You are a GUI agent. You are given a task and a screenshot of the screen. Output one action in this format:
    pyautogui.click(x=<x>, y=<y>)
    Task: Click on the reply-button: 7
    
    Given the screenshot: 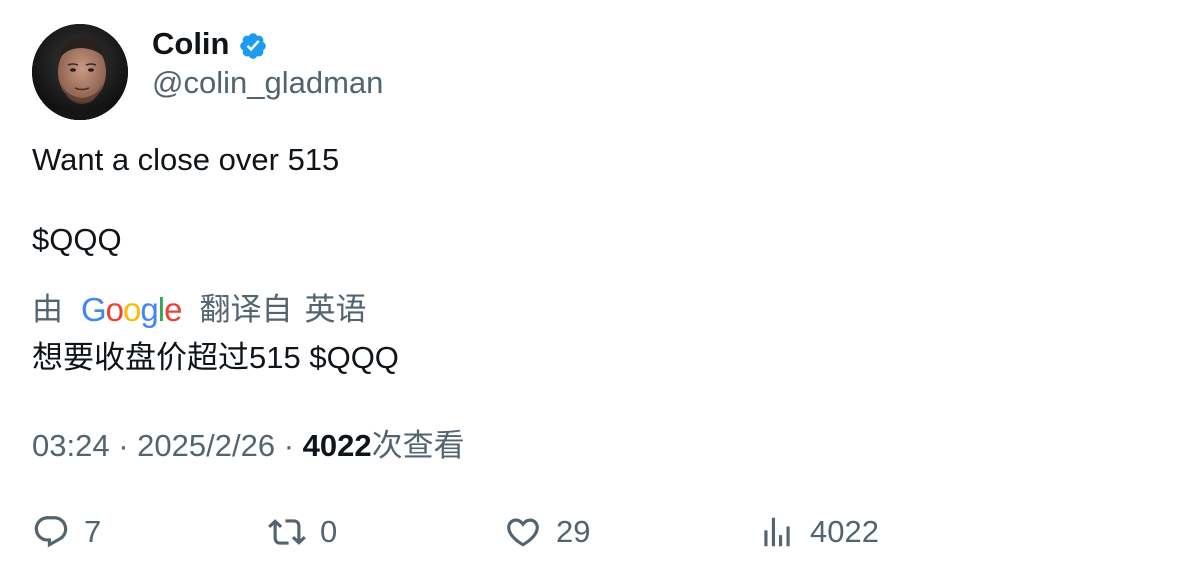 What is the action you would take?
    pyautogui.click(x=66, y=532)
    